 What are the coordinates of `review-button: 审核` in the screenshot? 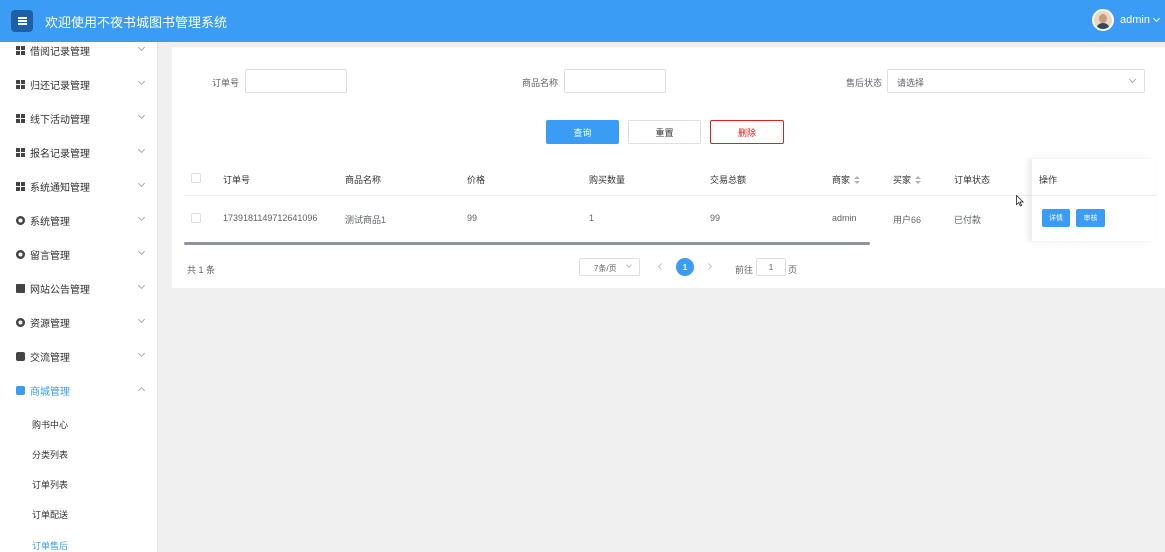 It's located at (1090, 218).